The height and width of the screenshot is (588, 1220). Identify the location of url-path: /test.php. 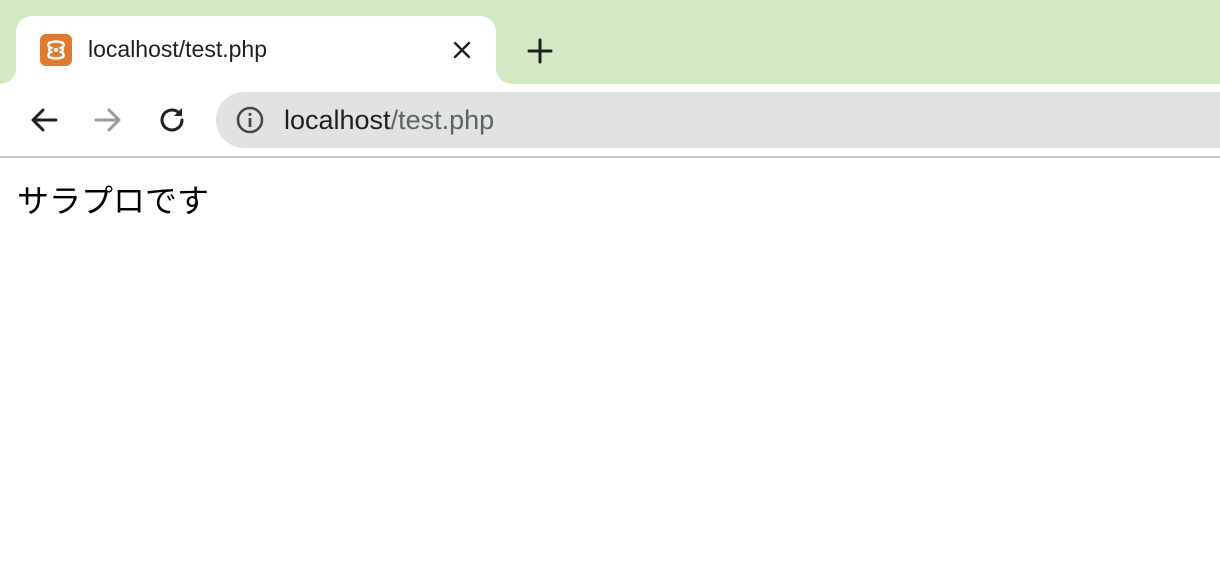
(442, 120).